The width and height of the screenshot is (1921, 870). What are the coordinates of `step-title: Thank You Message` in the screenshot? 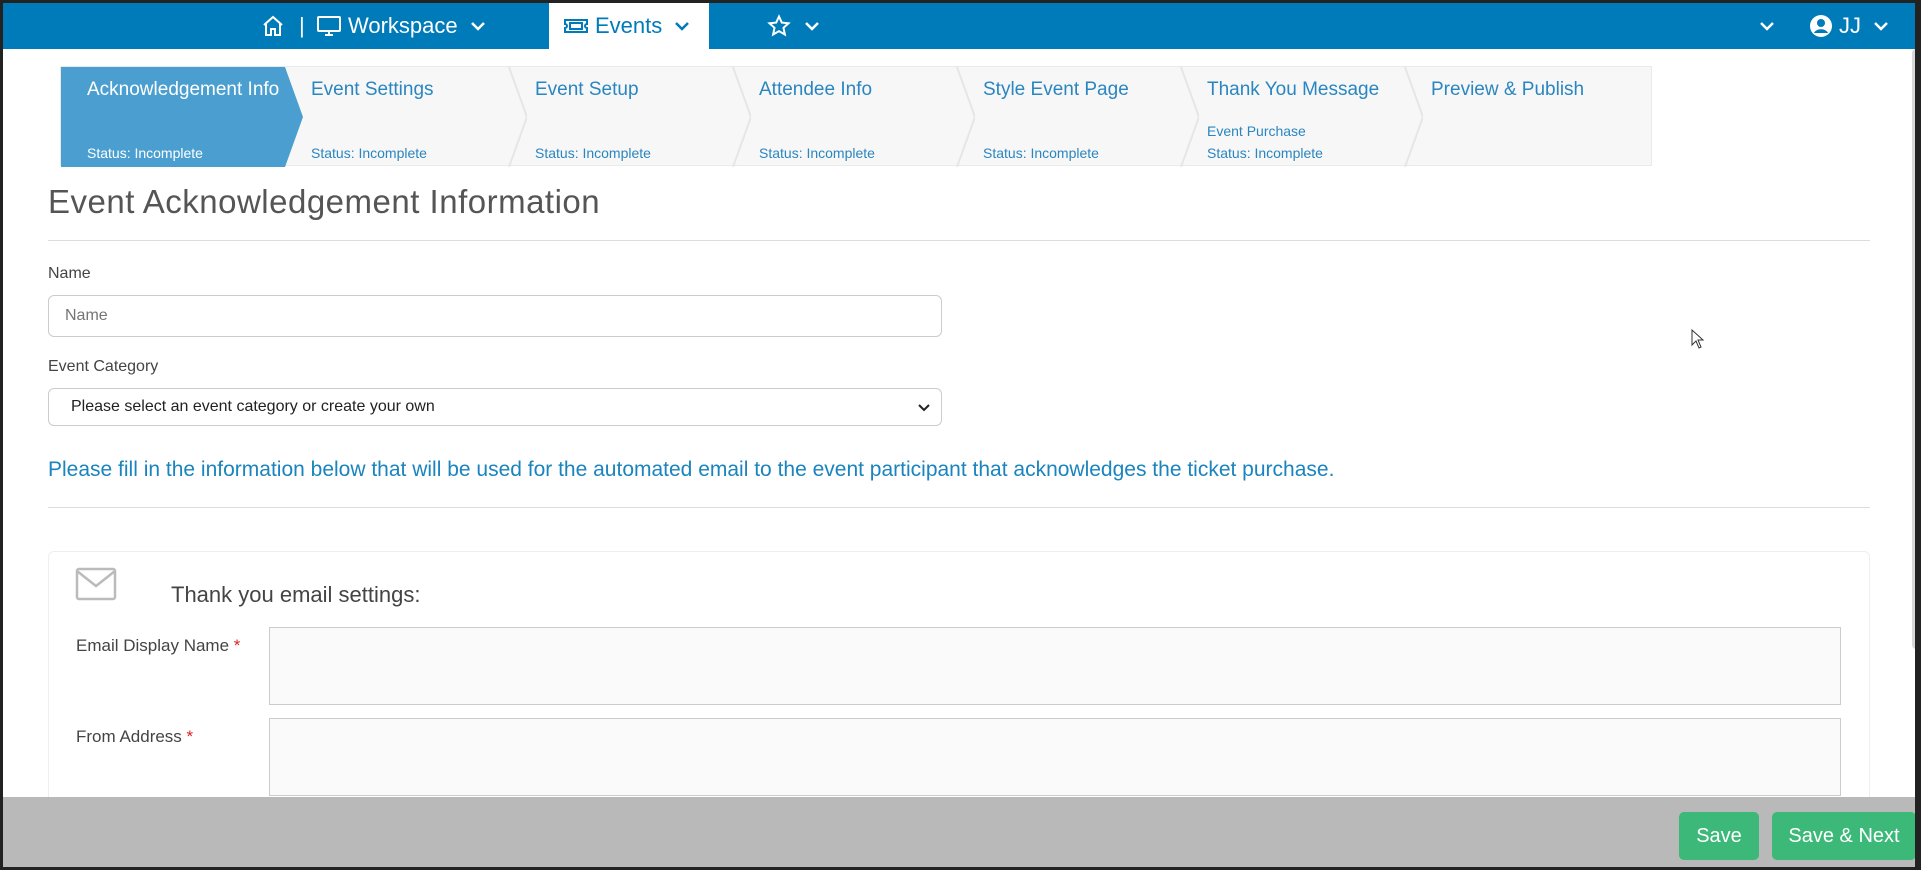 It's located at (1293, 89).